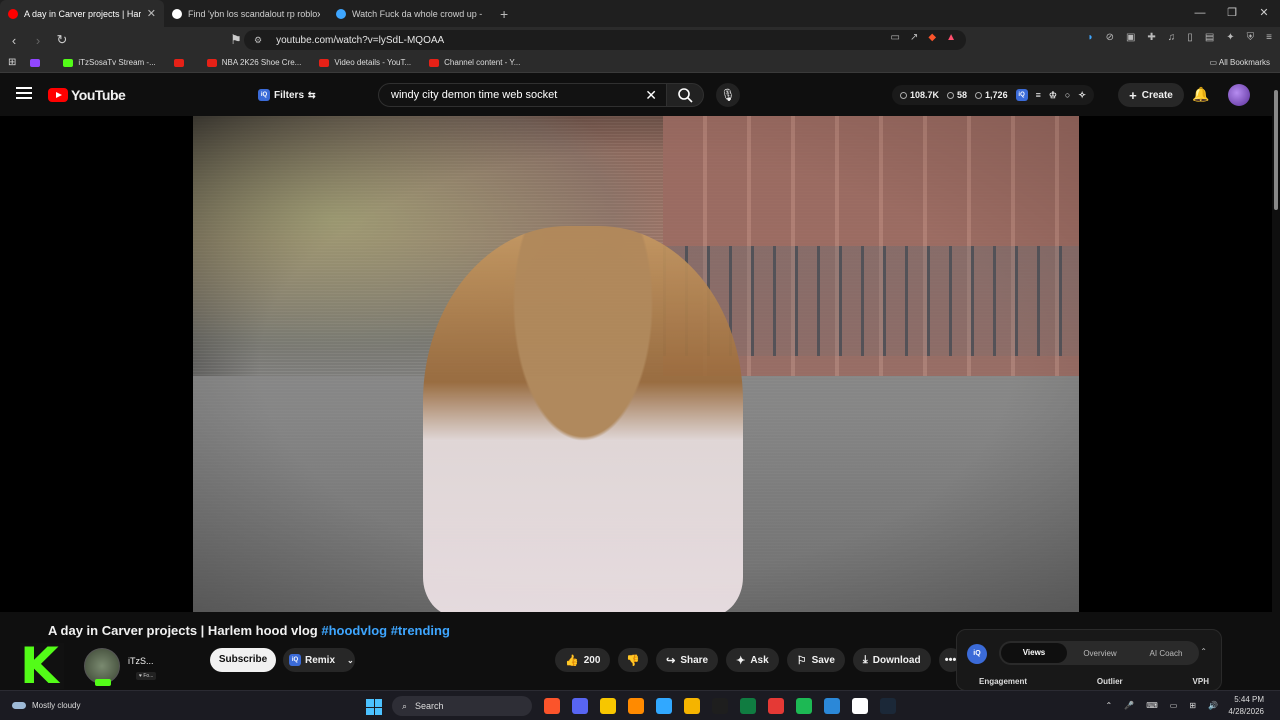  I want to click on extension-icon: ⊘, so click(1110, 37).